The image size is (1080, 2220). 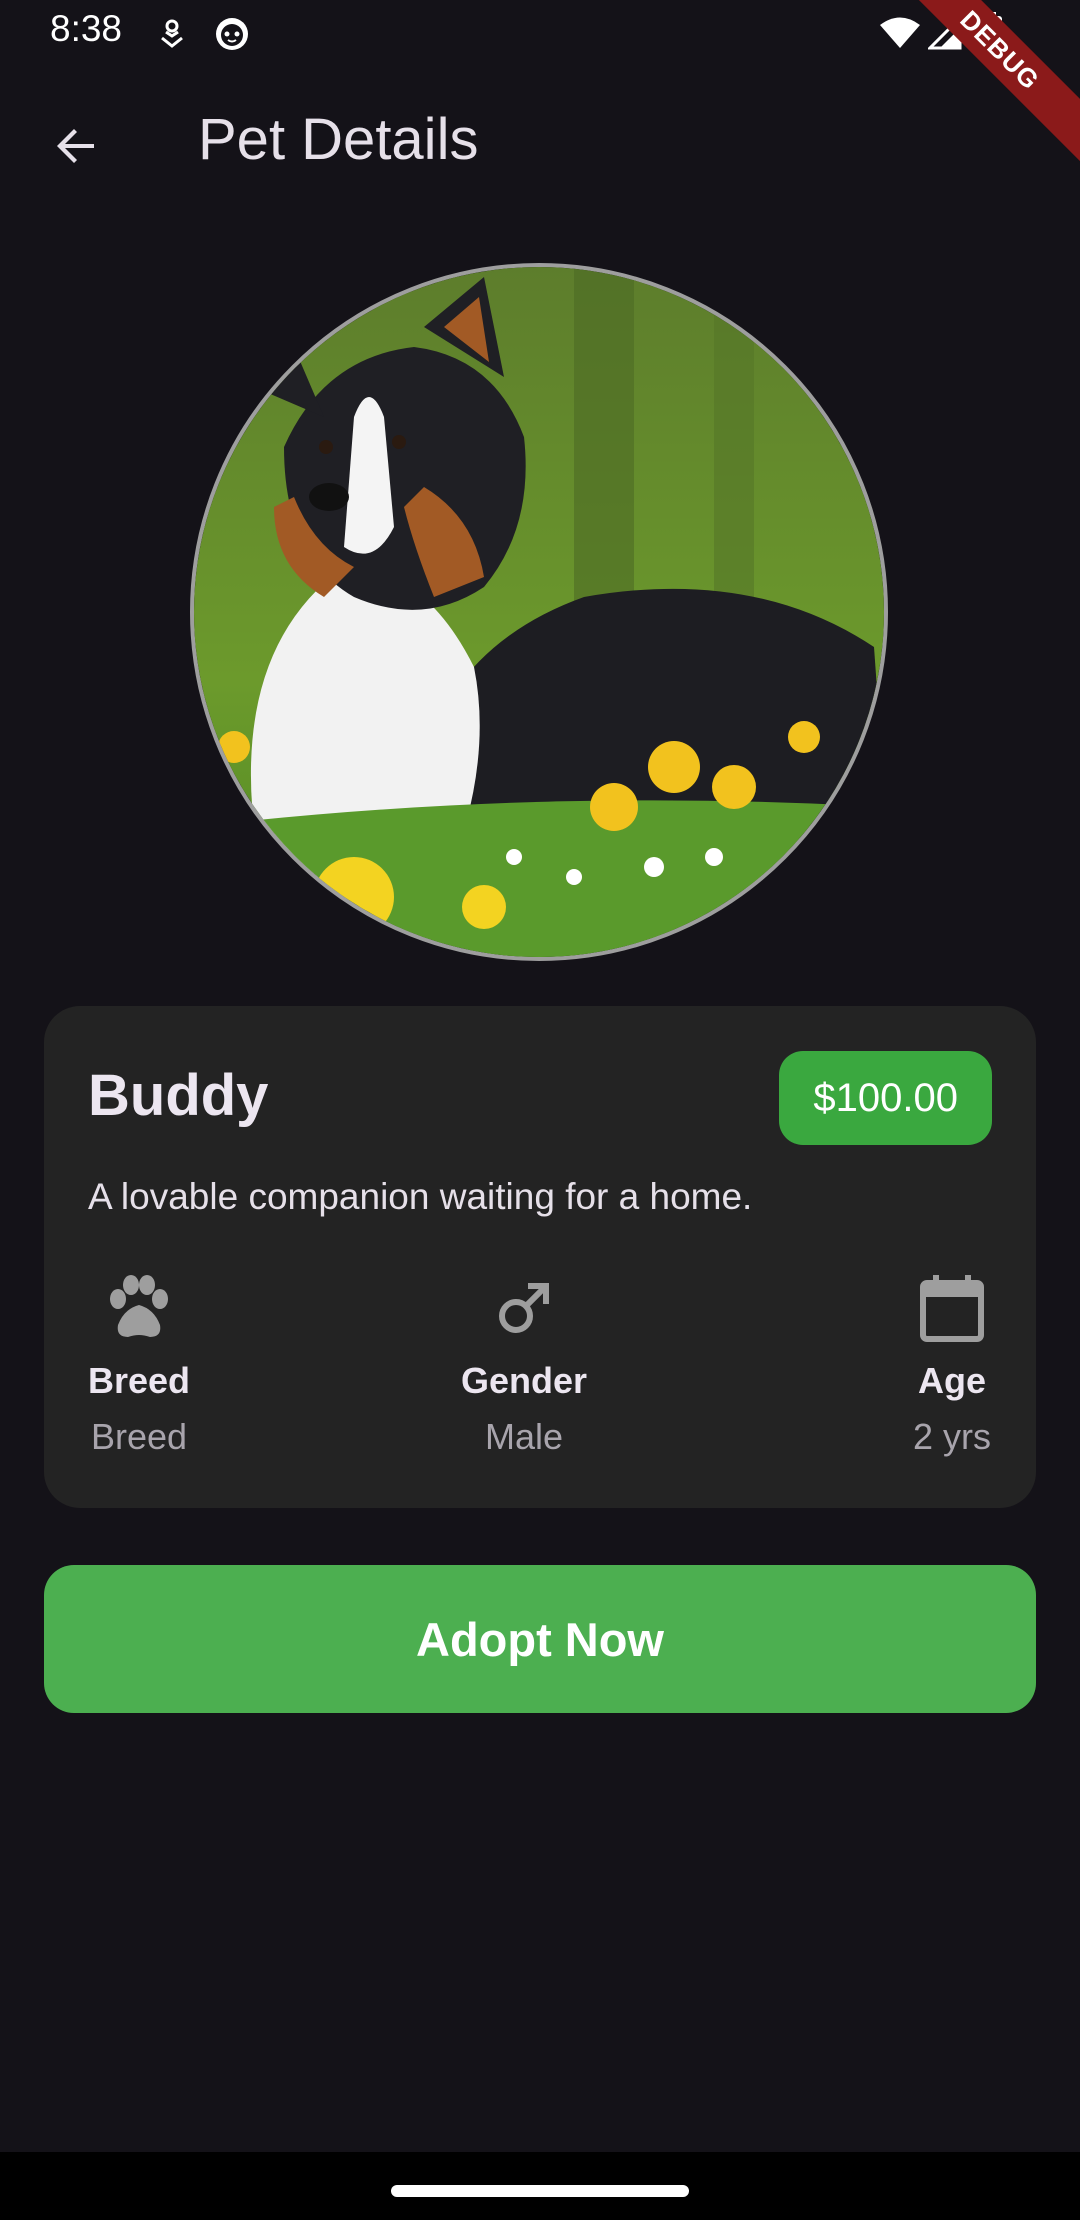 What do you see at coordinates (524, 1308) in the screenshot?
I see `male-icon` at bounding box center [524, 1308].